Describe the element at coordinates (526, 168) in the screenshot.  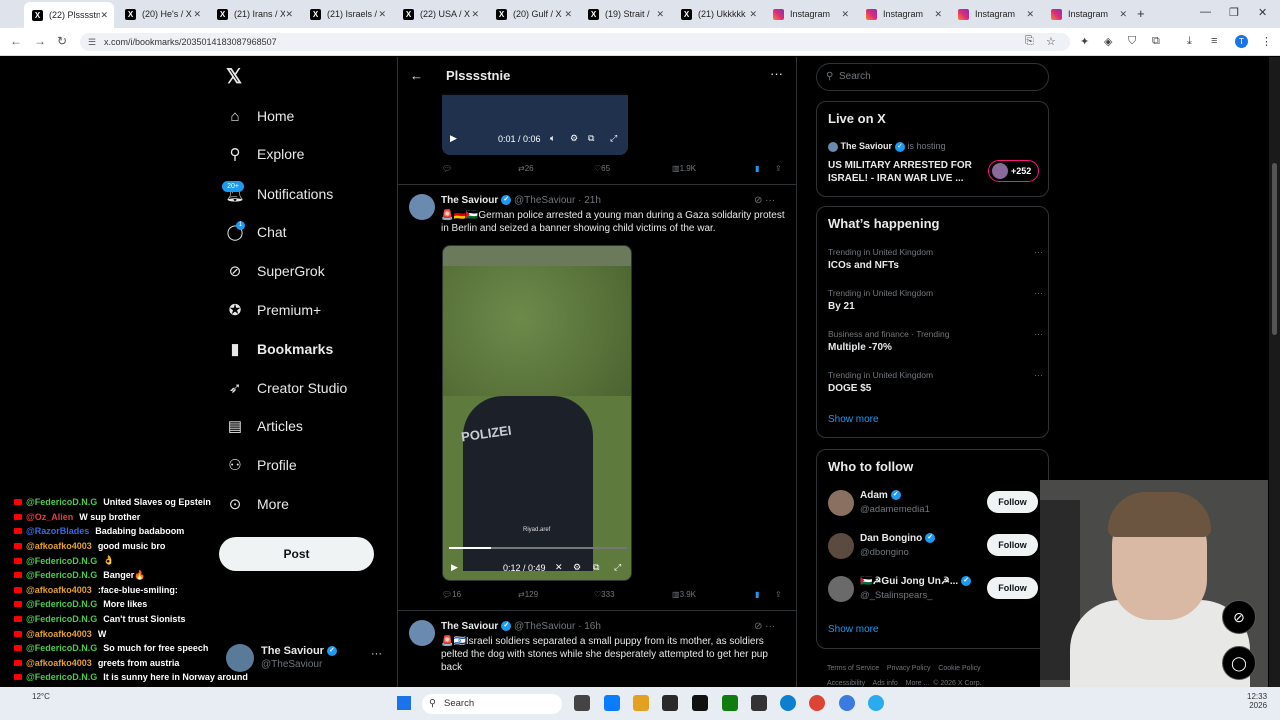
I see `repost-button: ⇄ 26` at that location.